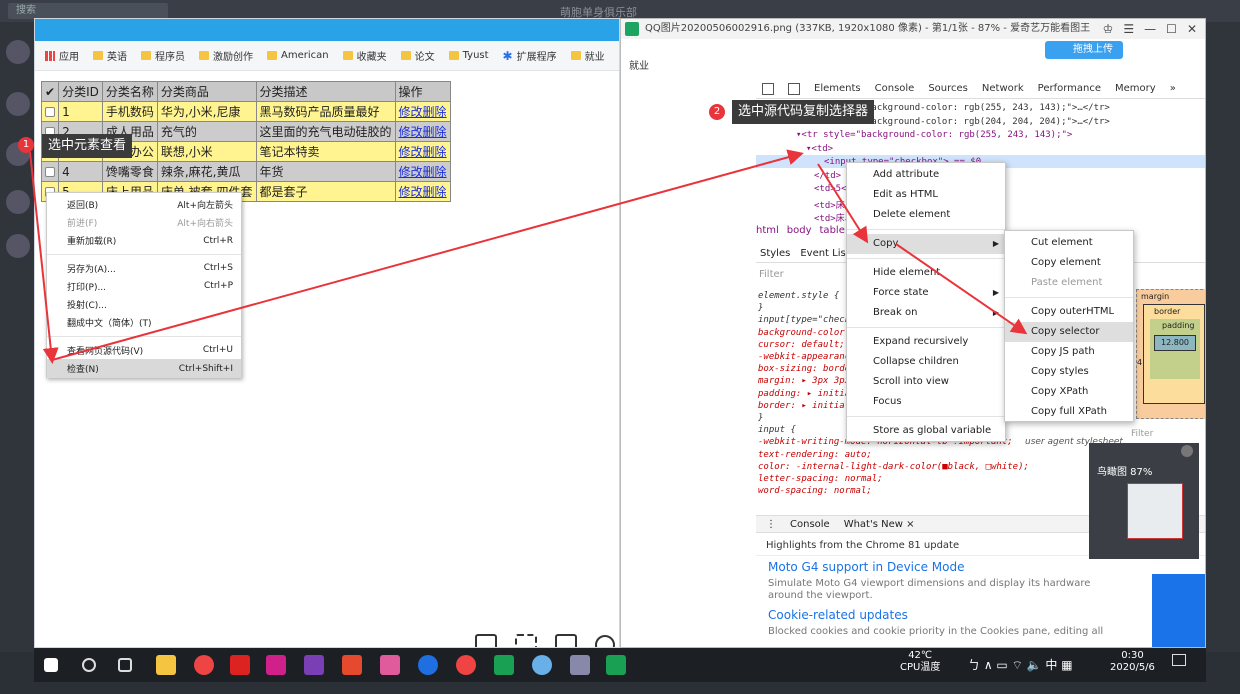 This screenshot has width=1240, height=694. What do you see at coordinates (144, 368) in the screenshot?
I see `context-menu-item: 检查(N) Ctrl+Shift+I` at bounding box center [144, 368].